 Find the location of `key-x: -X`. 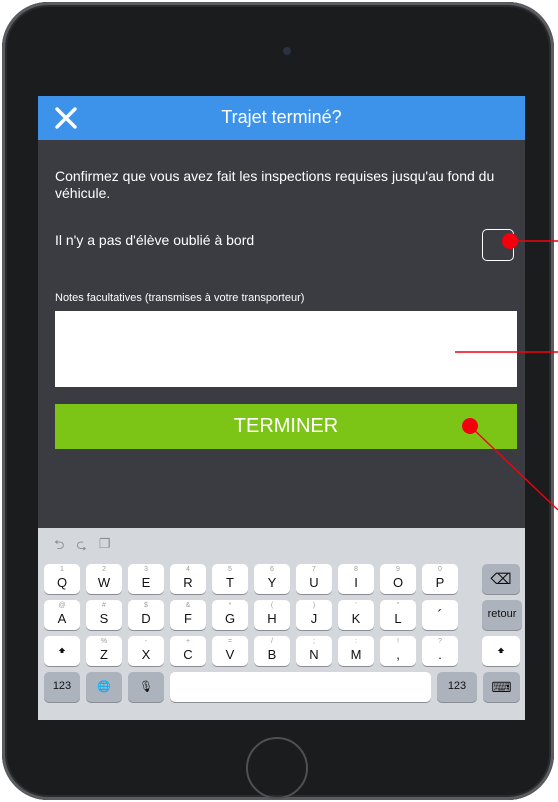

key-x: -X is located at coordinates (146, 651).